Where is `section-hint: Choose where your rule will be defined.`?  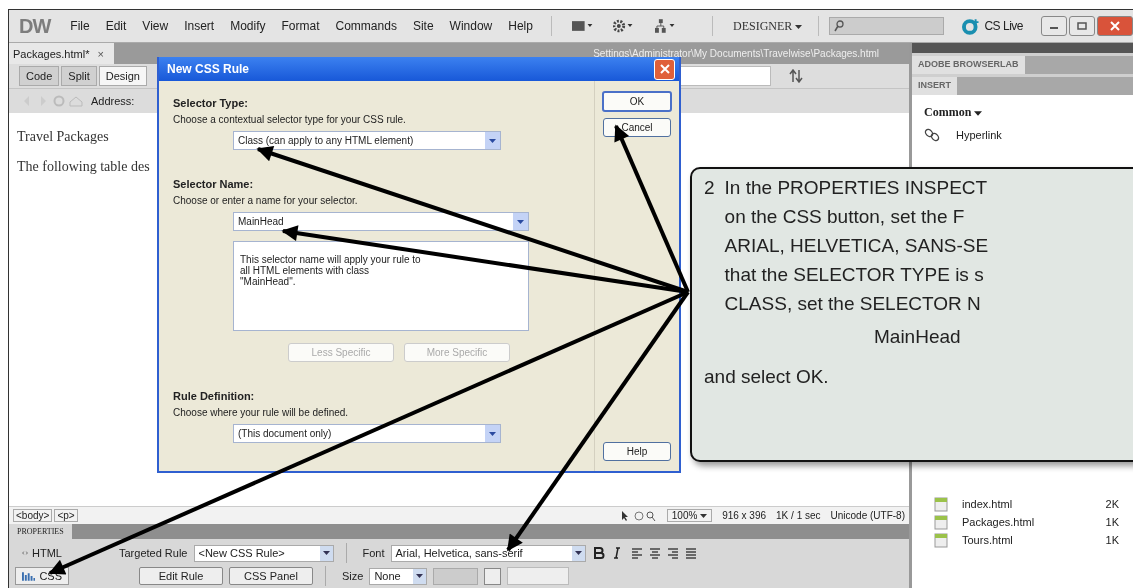 section-hint: Choose where your rule will be defined. is located at coordinates (261, 412).